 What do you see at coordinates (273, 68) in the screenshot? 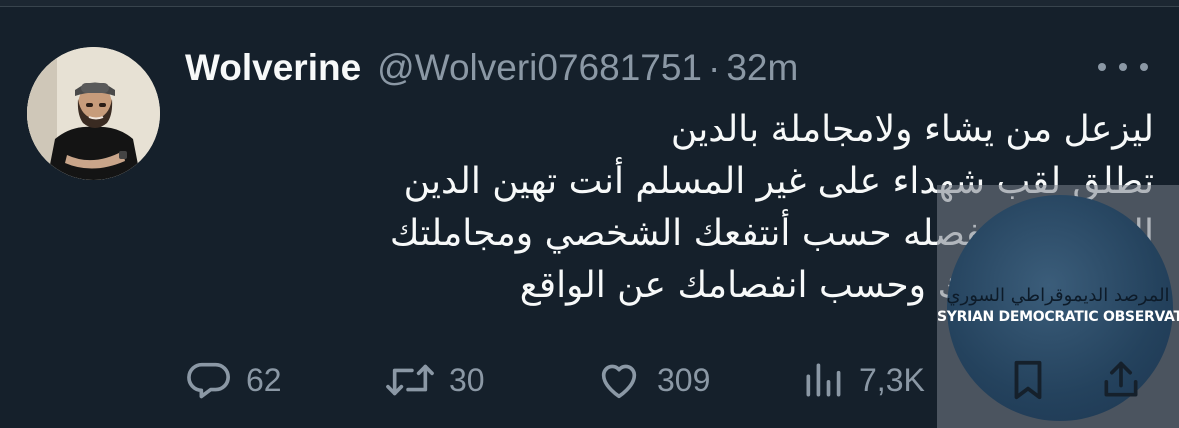
I see `author-display-name: Wolverine` at bounding box center [273, 68].